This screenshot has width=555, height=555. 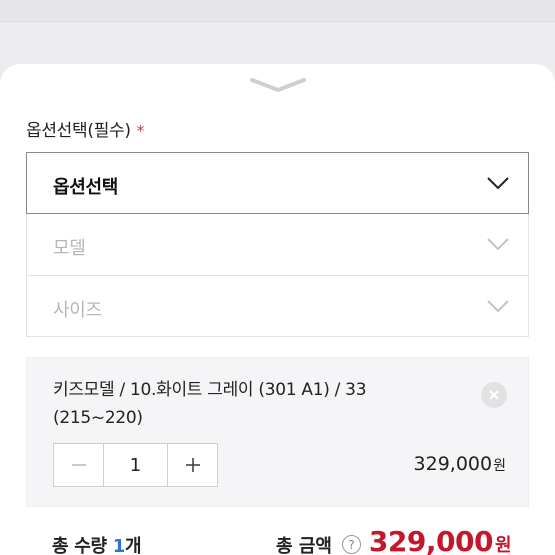 I want to click on quantity-stepper: 1, so click(x=135, y=465).